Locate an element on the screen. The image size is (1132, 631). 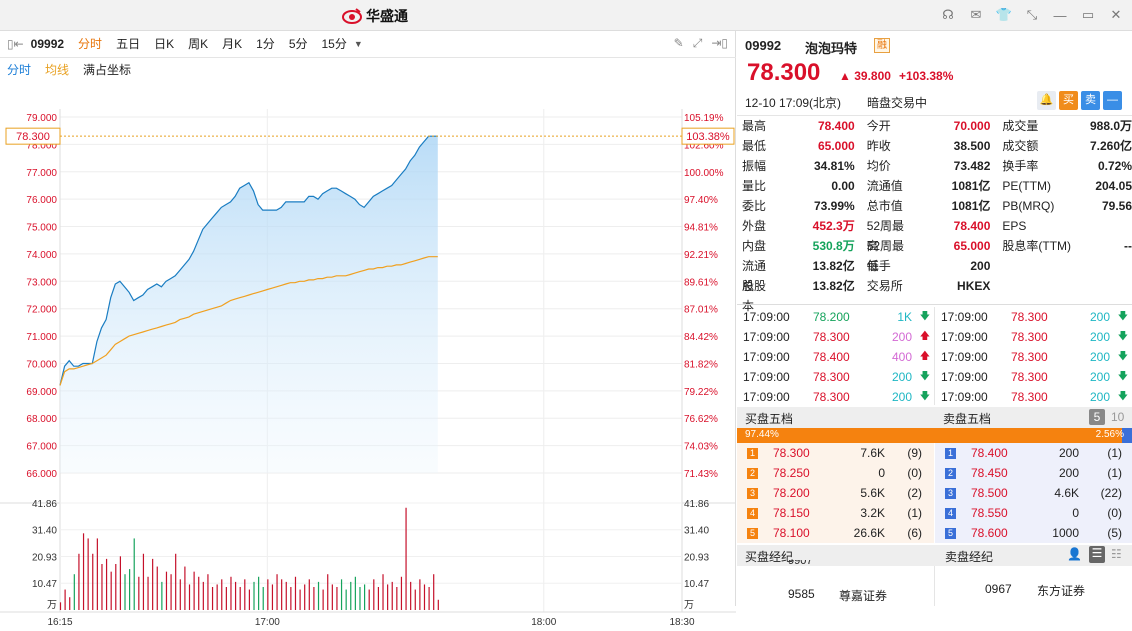
stats-row: 振幅 34.81% 均价 73.482 换手率 0.72% is located at coordinates (934, 166).